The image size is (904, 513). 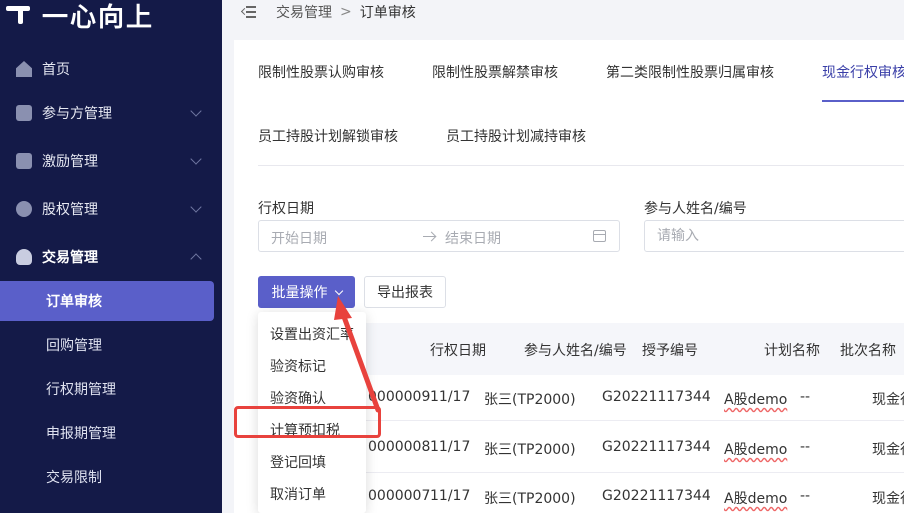 What do you see at coordinates (24, 113) in the screenshot?
I see `participant-icon` at bounding box center [24, 113].